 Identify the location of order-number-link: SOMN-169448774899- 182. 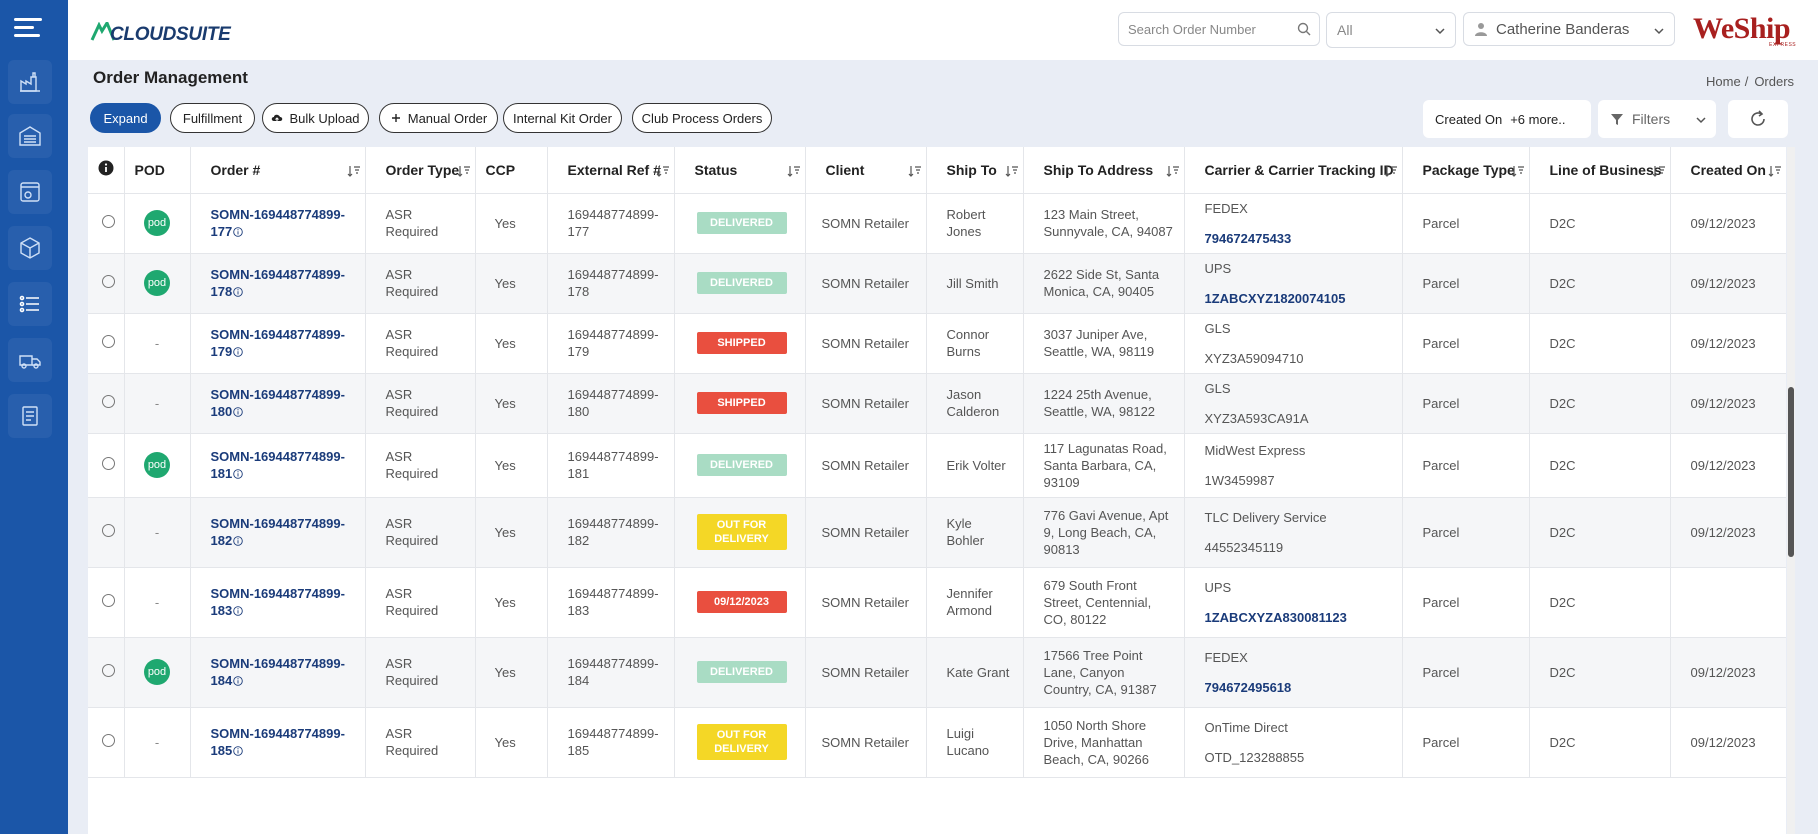
(278, 532).